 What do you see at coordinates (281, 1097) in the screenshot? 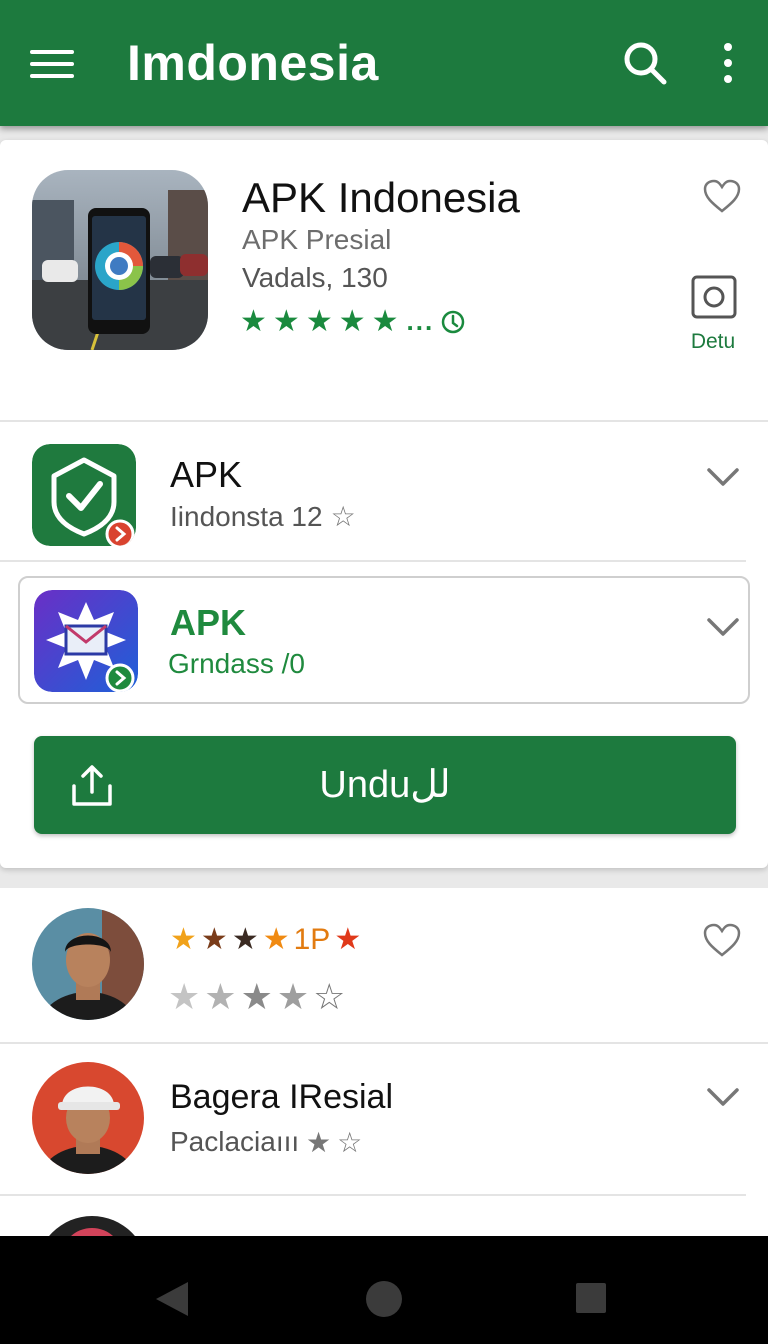
I see `reviewer-name: Bagera IResial` at bounding box center [281, 1097].